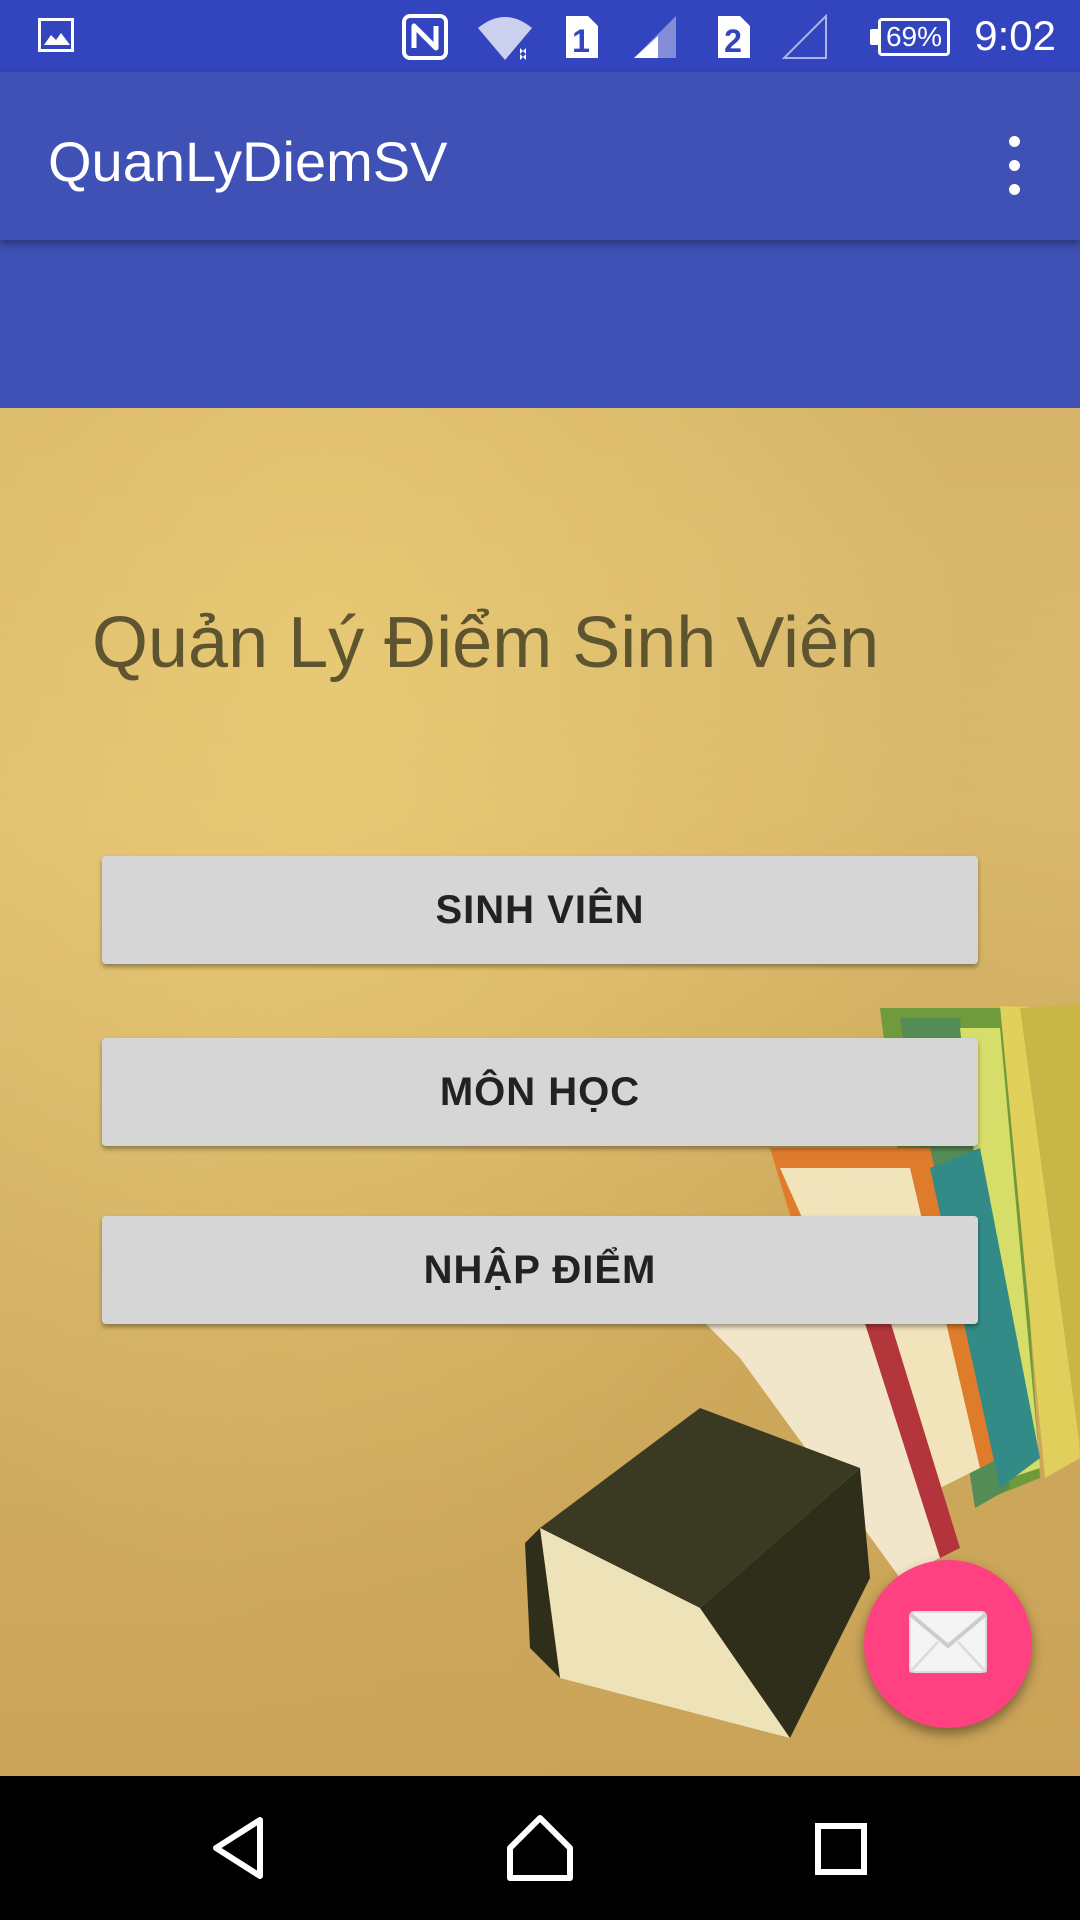  What do you see at coordinates (248, 161) in the screenshot?
I see `app-title: QuanLyDiemSV` at bounding box center [248, 161].